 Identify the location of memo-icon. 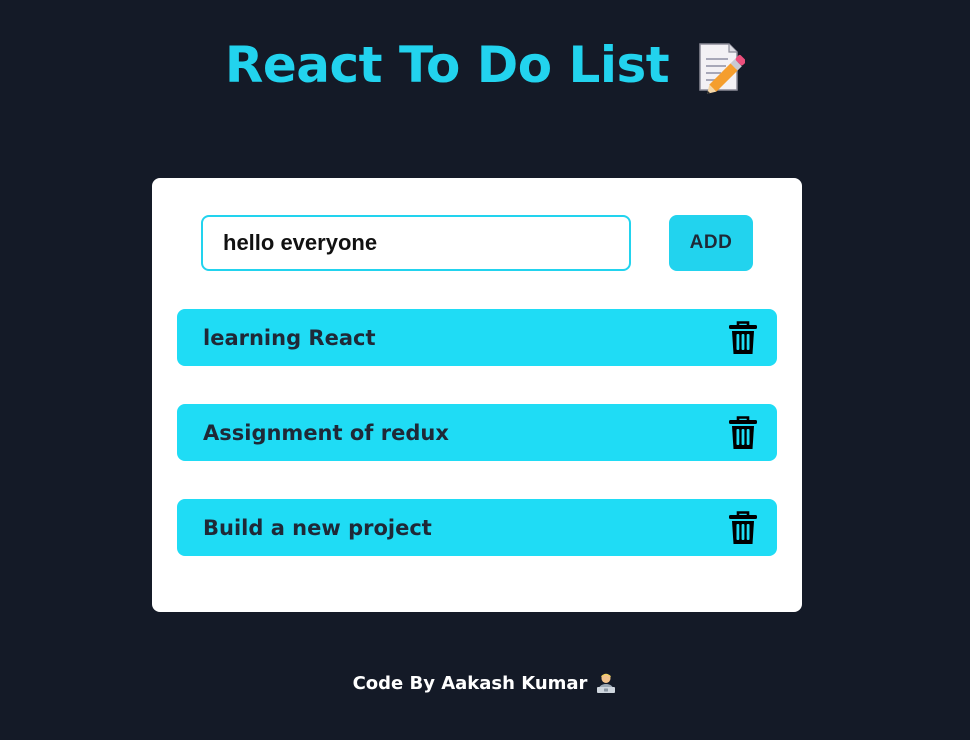
(721, 67).